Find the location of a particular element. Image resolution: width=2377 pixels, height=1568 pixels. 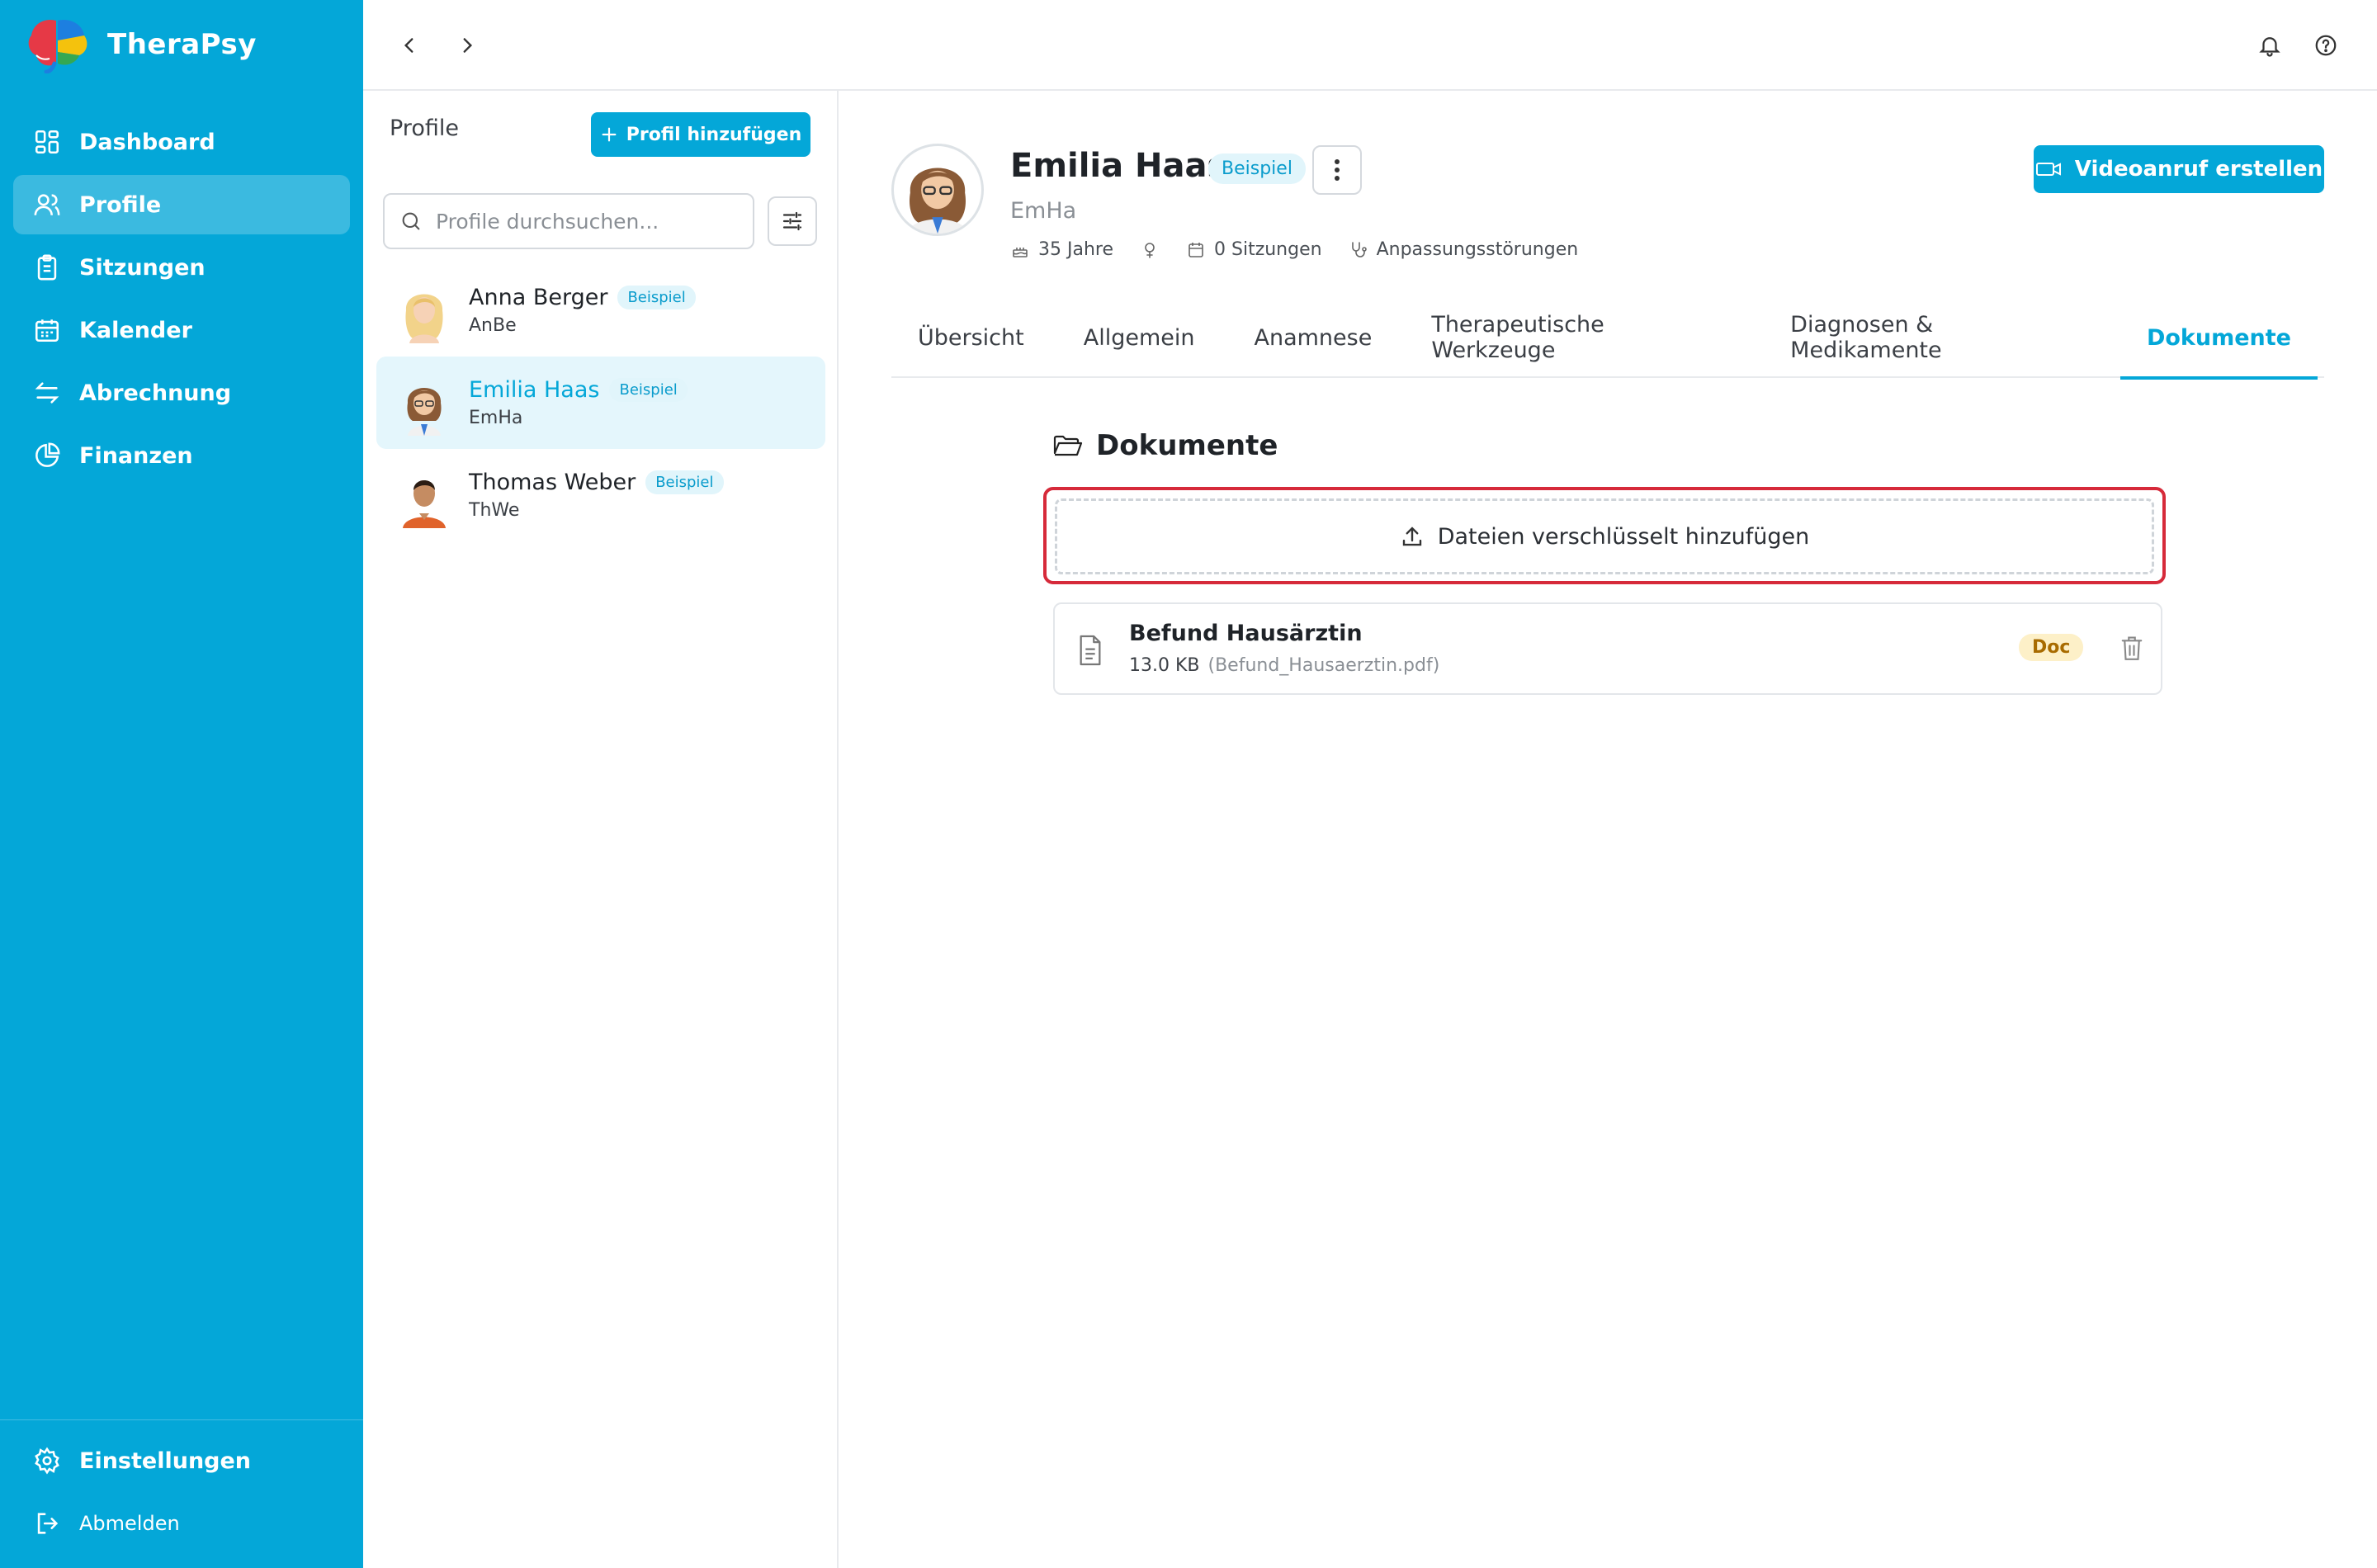

tab-anamnese: Anamnese is located at coordinates (1312, 337).